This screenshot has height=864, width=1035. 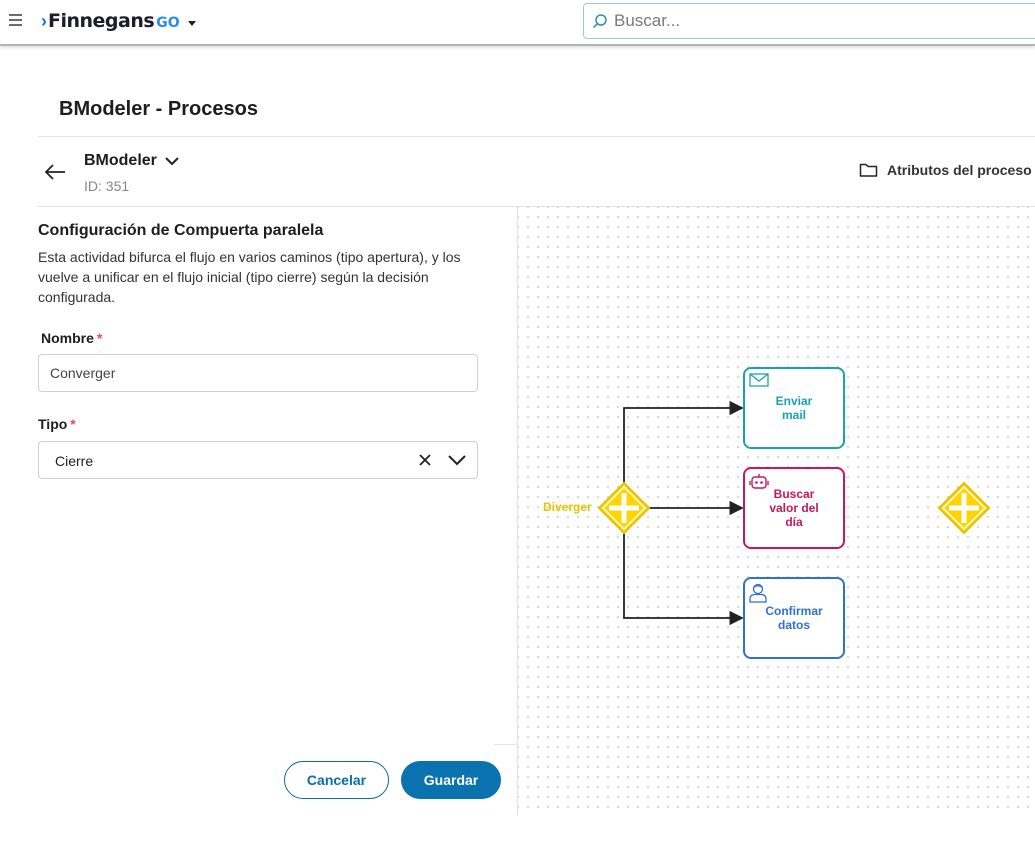 What do you see at coordinates (158, 109) in the screenshot?
I see `page-title: BModeler - Procesos` at bounding box center [158, 109].